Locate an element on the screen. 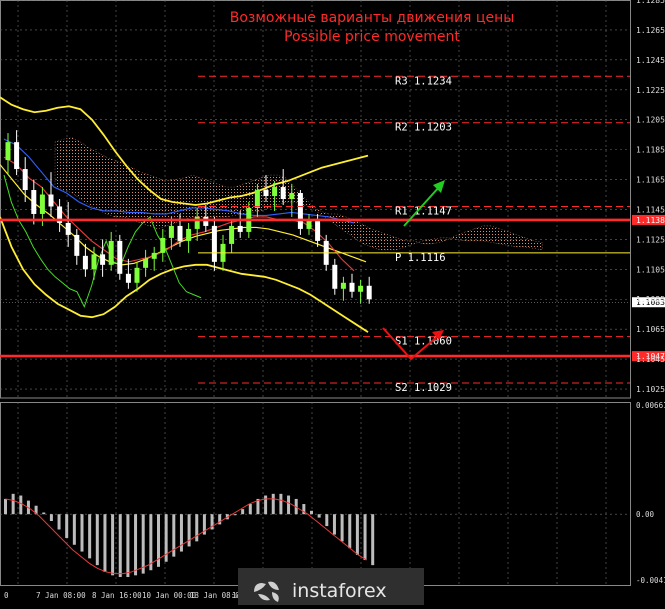  price-tick-label: 1.1125 is located at coordinates (650, 239).